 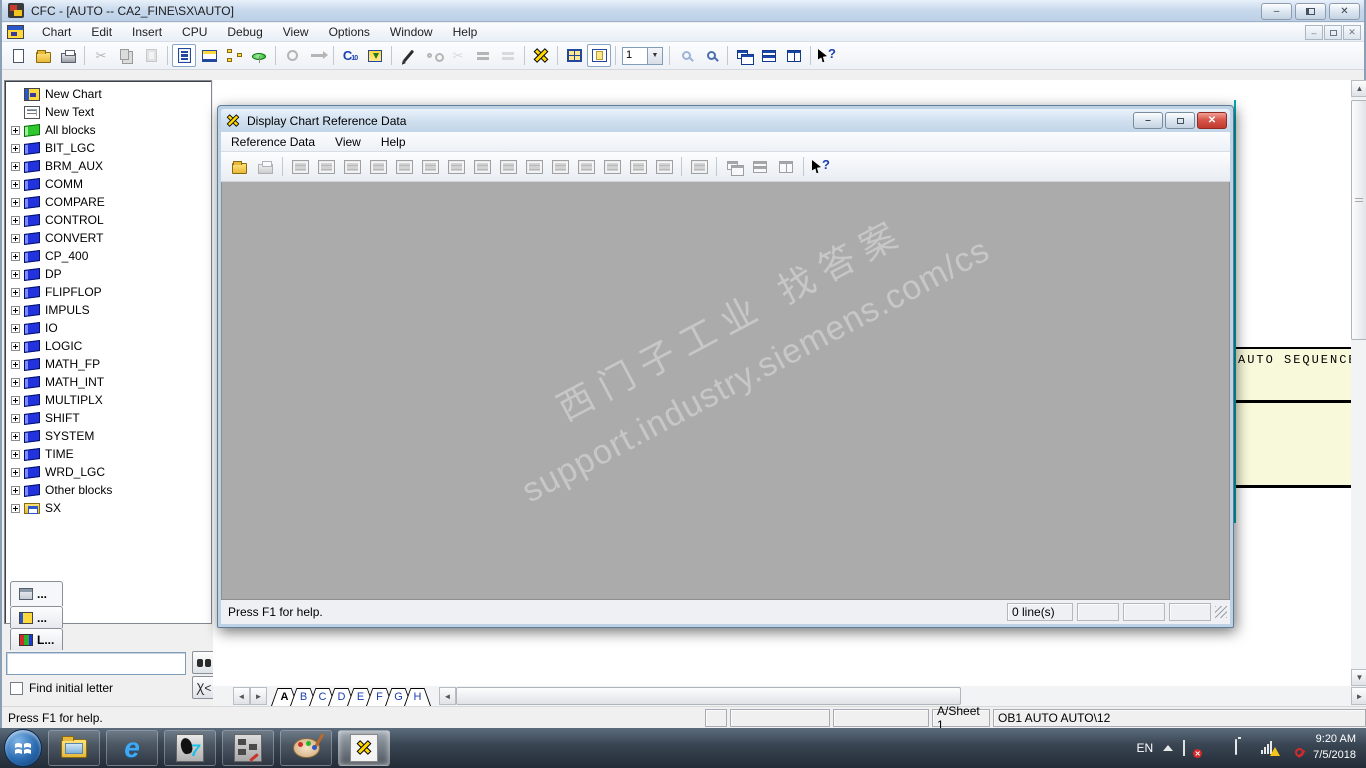 What do you see at coordinates (68, 55) in the screenshot?
I see `print-button` at bounding box center [68, 55].